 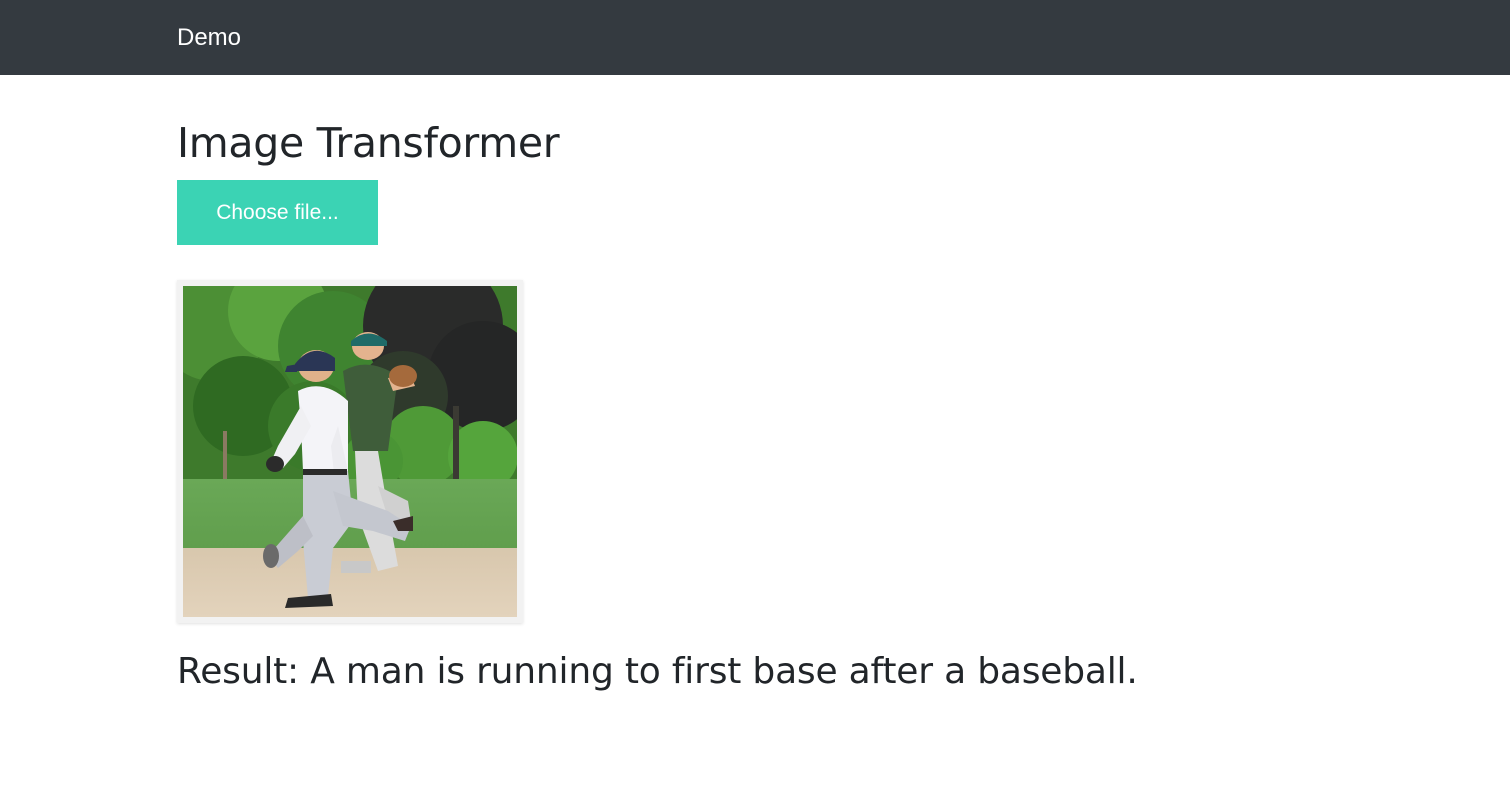 What do you see at coordinates (238, 671) in the screenshot?
I see `result-label: Result:` at bounding box center [238, 671].